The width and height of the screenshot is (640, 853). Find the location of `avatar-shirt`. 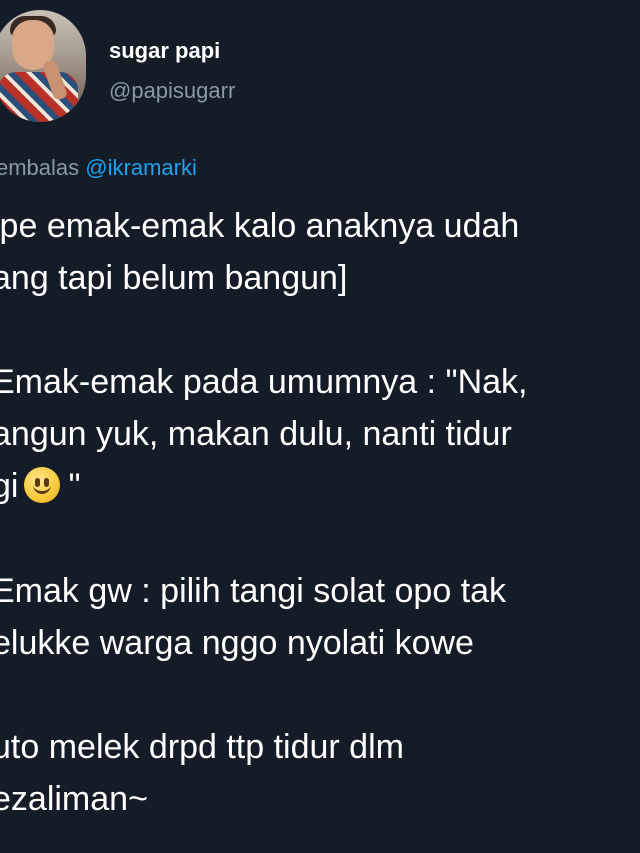

avatar-shirt is located at coordinates (39, 97).